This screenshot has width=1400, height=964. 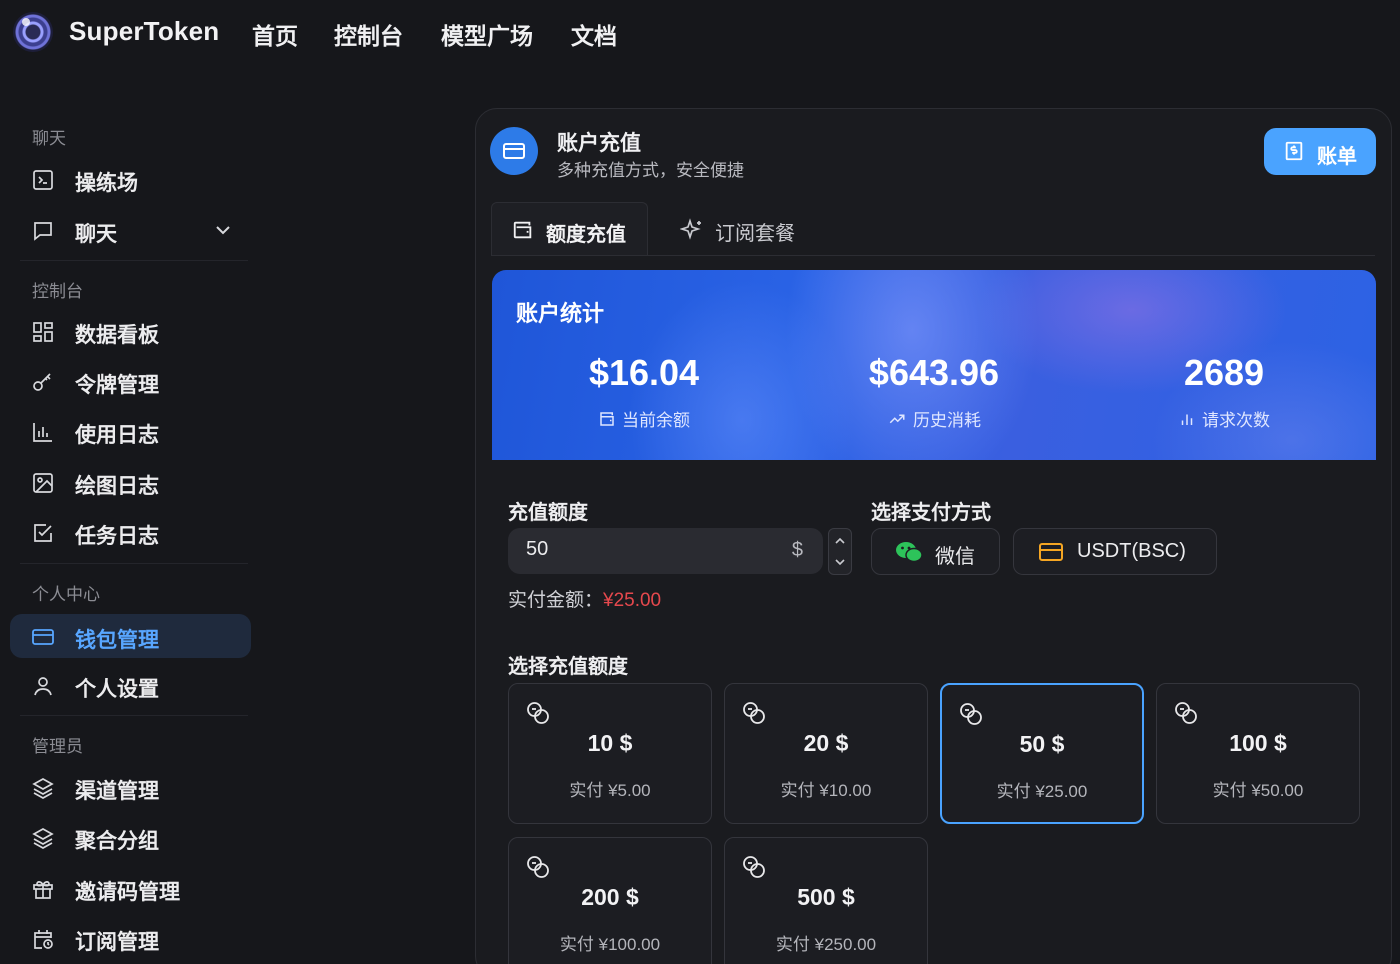 What do you see at coordinates (826, 897) in the screenshot?
I see `preset-value: 500 $` at bounding box center [826, 897].